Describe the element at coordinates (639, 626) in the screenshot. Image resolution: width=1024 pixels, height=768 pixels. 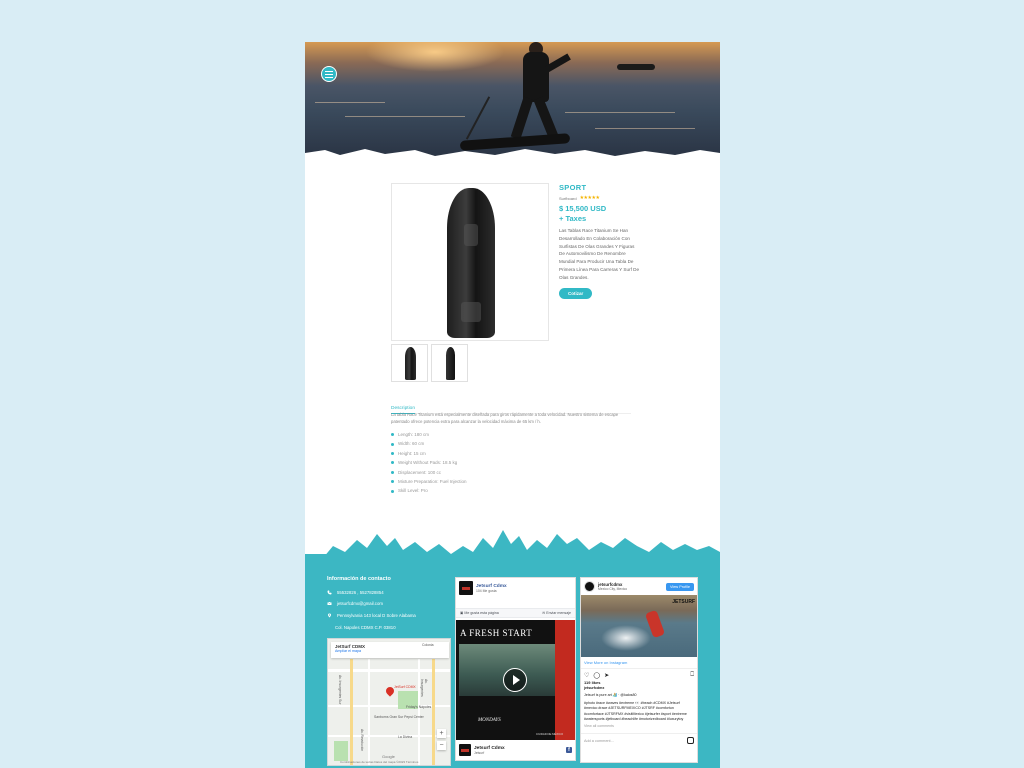
I see `instagram-photo: JETSURF` at that location.